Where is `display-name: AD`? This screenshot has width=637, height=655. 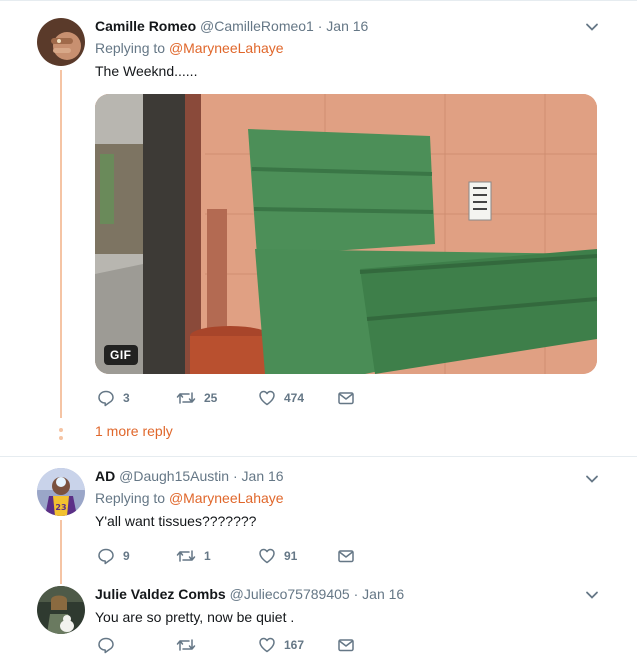 display-name: AD is located at coordinates (105, 476).